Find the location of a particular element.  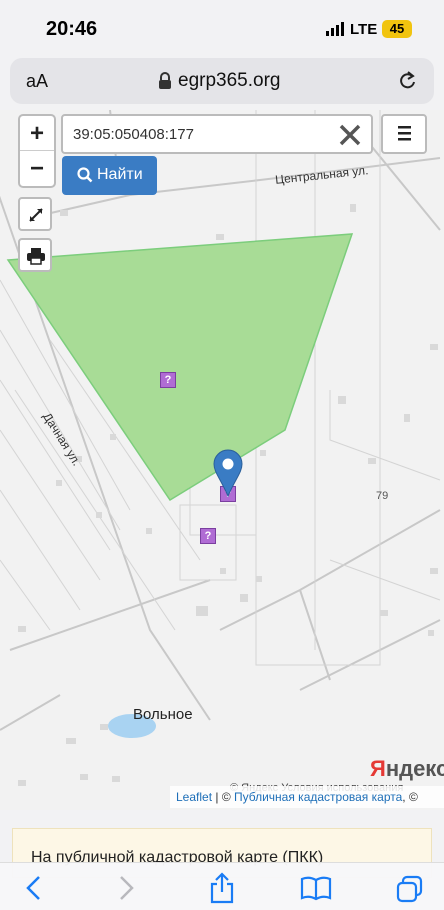

layers-menu-button is located at coordinates (404, 134).